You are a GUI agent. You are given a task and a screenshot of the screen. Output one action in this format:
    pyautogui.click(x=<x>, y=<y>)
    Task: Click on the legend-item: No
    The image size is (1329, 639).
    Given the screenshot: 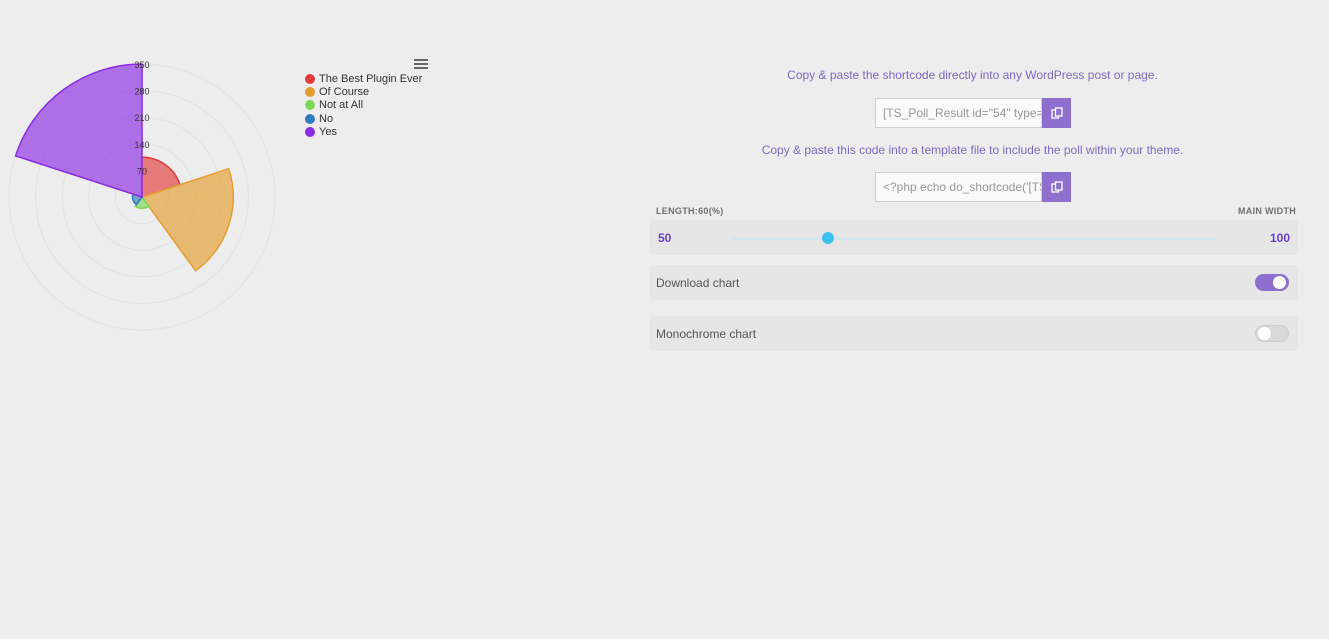 What is the action you would take?
    pyautogui.click(x=363, y=118)
    